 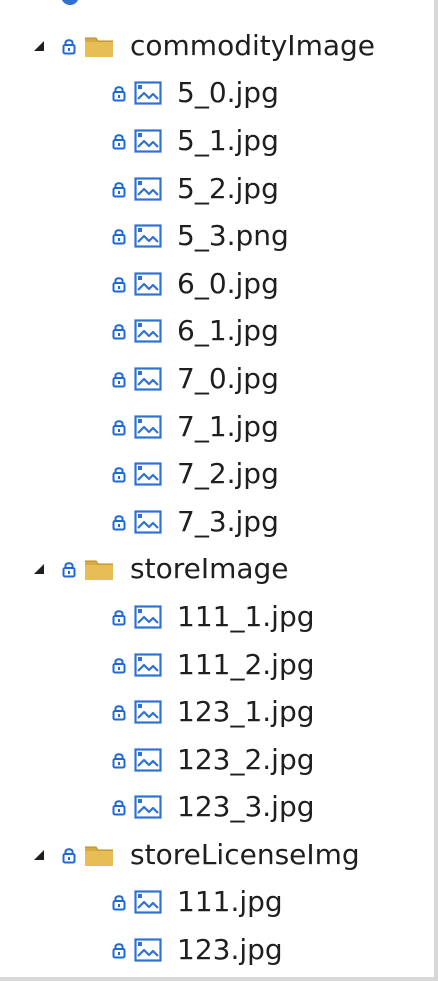 I want to click on tree-folder-commodityimage: commodityImage, so click(x=217, y=46).